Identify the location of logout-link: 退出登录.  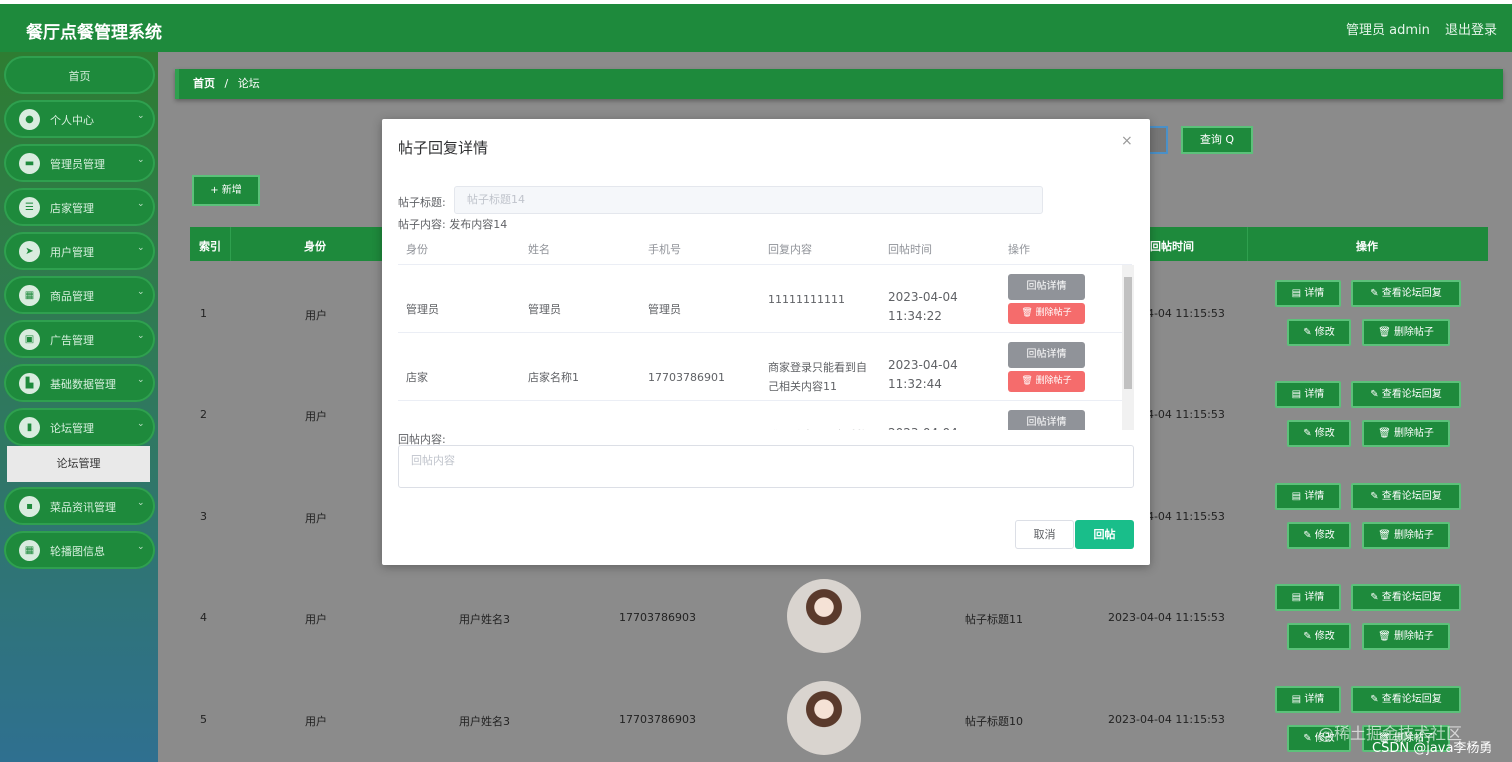
(1471, 28).